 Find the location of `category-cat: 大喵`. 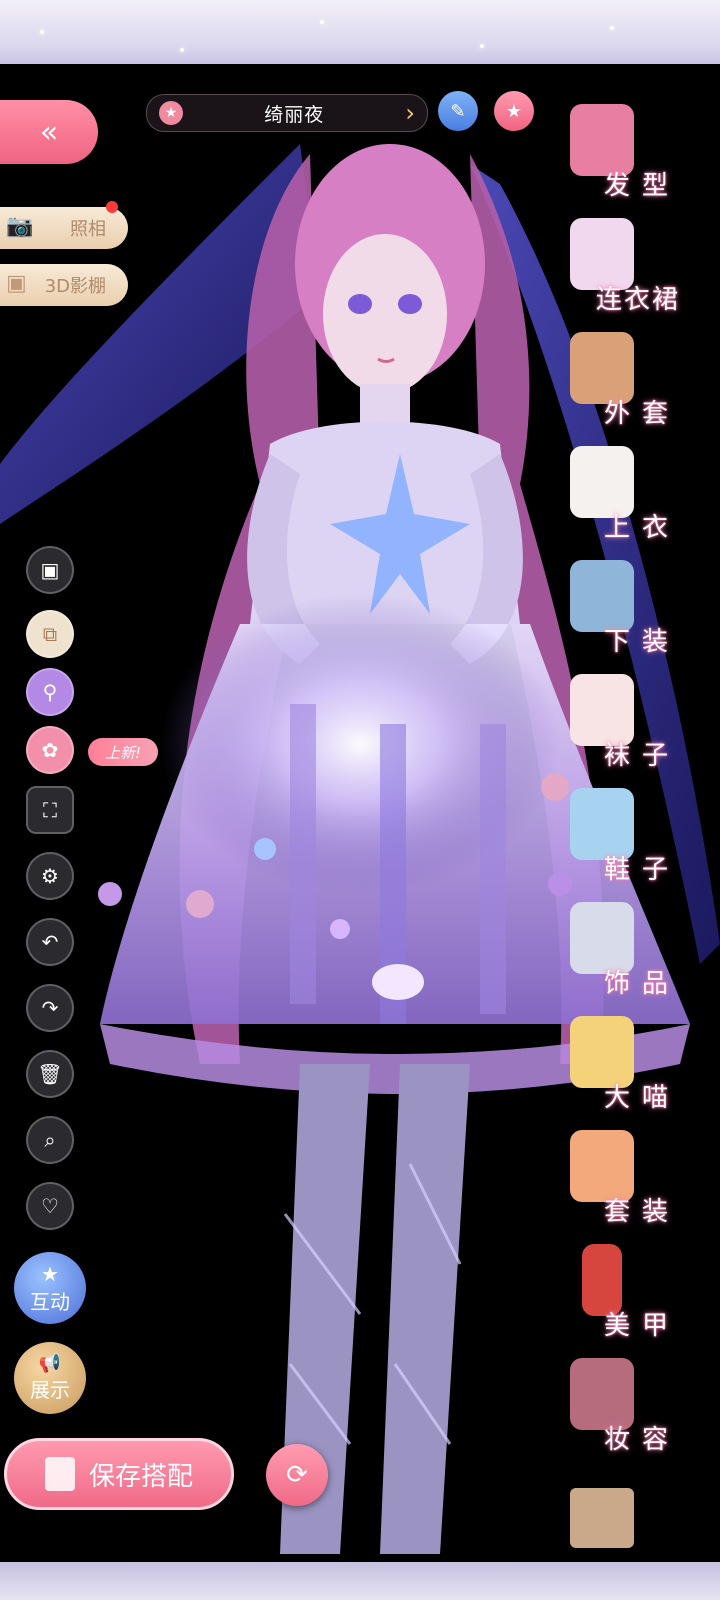

category-cat: 大喵 is located at coordinates (629, 1072).